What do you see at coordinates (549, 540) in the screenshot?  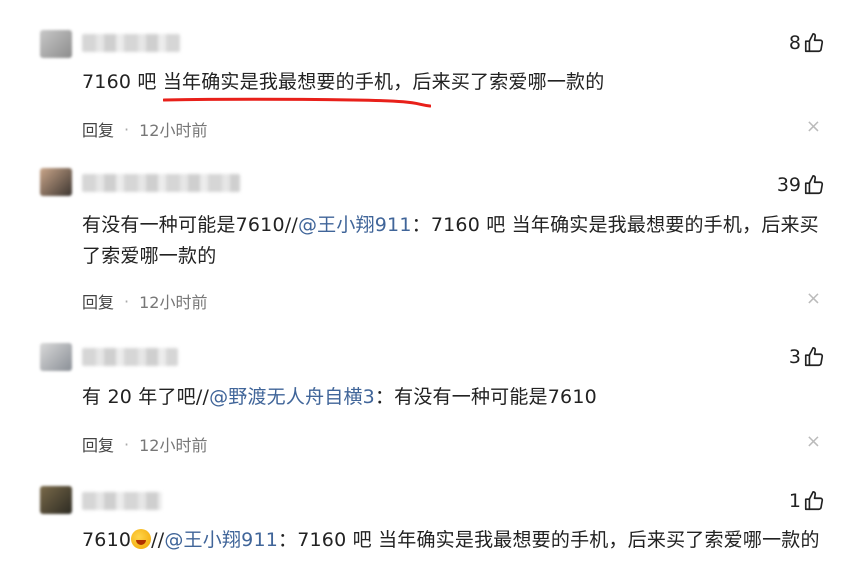 I see `quoted-text: ：7160 吧 当年确实是我最想要的手机，后来买了索爱哪一款的` at bounding box center [549, 540].